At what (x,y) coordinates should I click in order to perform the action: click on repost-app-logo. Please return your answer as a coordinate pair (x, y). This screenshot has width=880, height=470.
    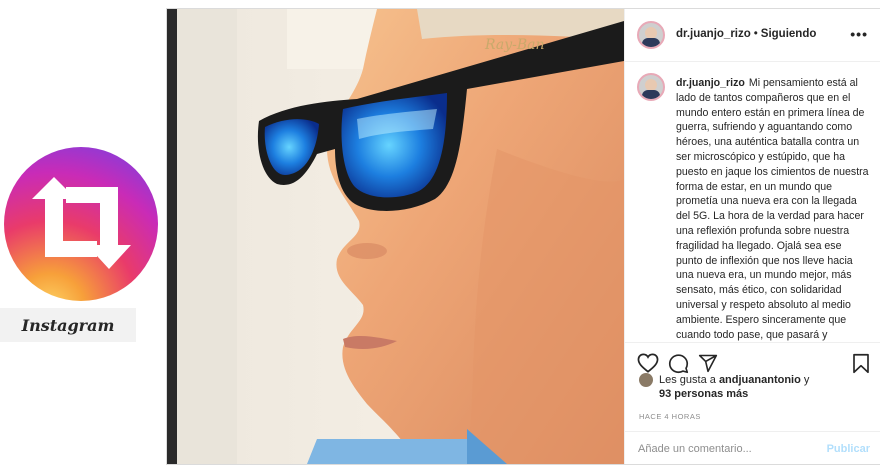
    Looking at the image, I should click on (81, 224).